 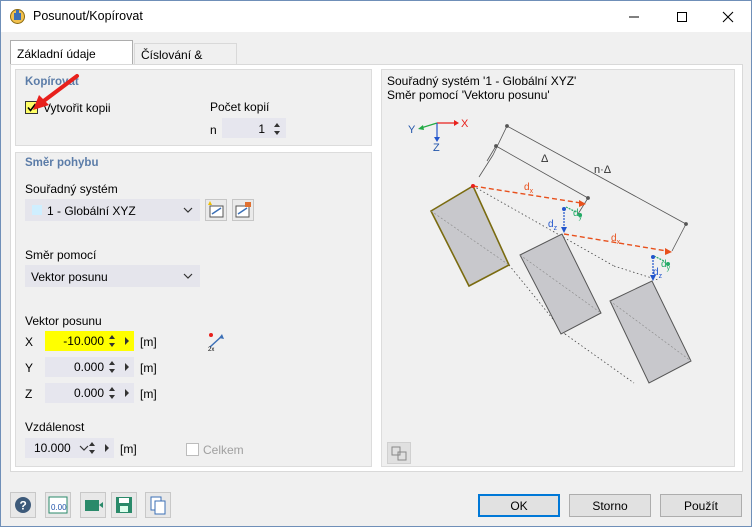 I want to click on svg-text: 2x, so click(x=211, y=350).